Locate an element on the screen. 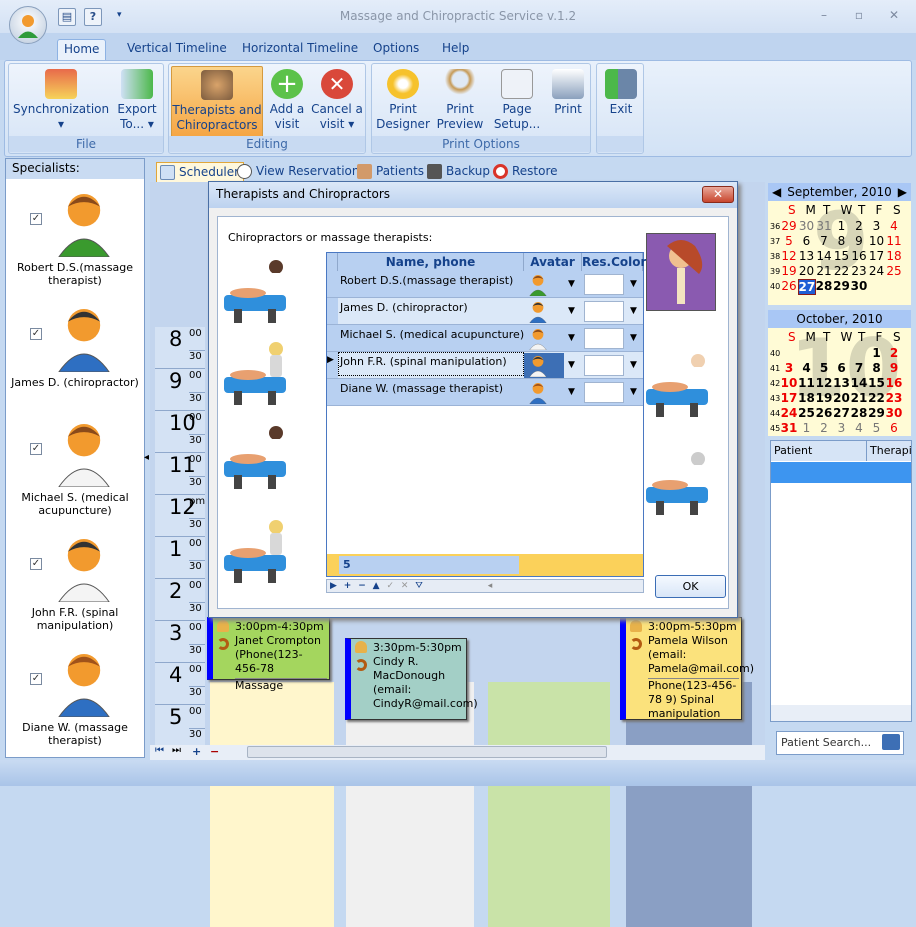  grid-navigator: ▶ + − ▲ ✓ ✕ ⛛ ◂ is located at coordinates (485, 586).